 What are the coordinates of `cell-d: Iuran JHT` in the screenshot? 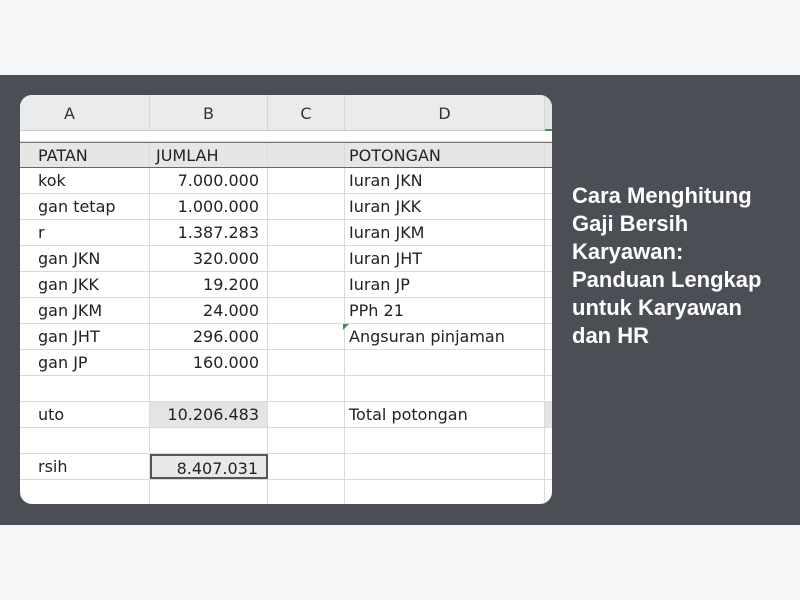 It's located at (445, 258).